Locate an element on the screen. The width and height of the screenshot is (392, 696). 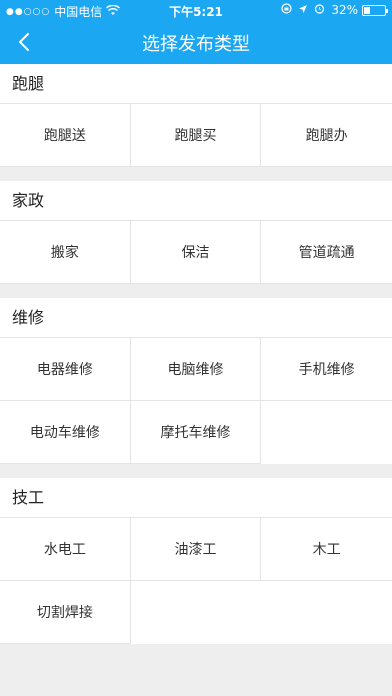
category-item: 手机维修 is located at coordinates (326, 369).